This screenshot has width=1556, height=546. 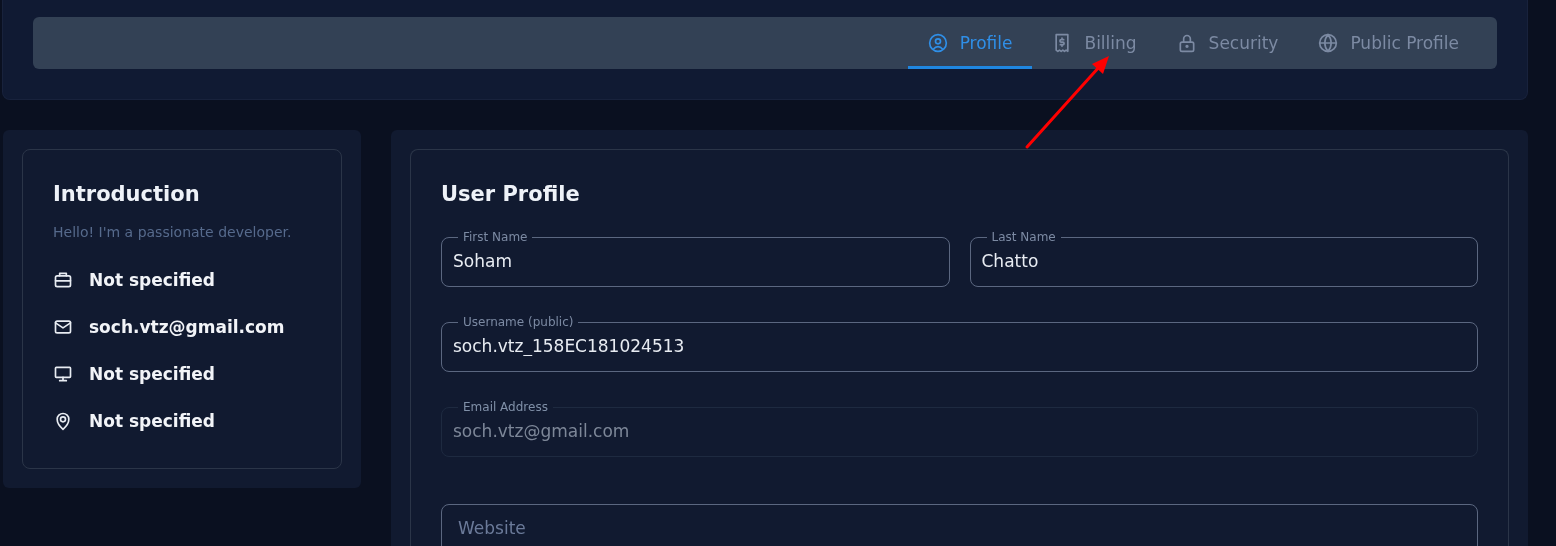 I want to click on detail-text: soch.vtz@gmail.com, so click(x=187, y=326).